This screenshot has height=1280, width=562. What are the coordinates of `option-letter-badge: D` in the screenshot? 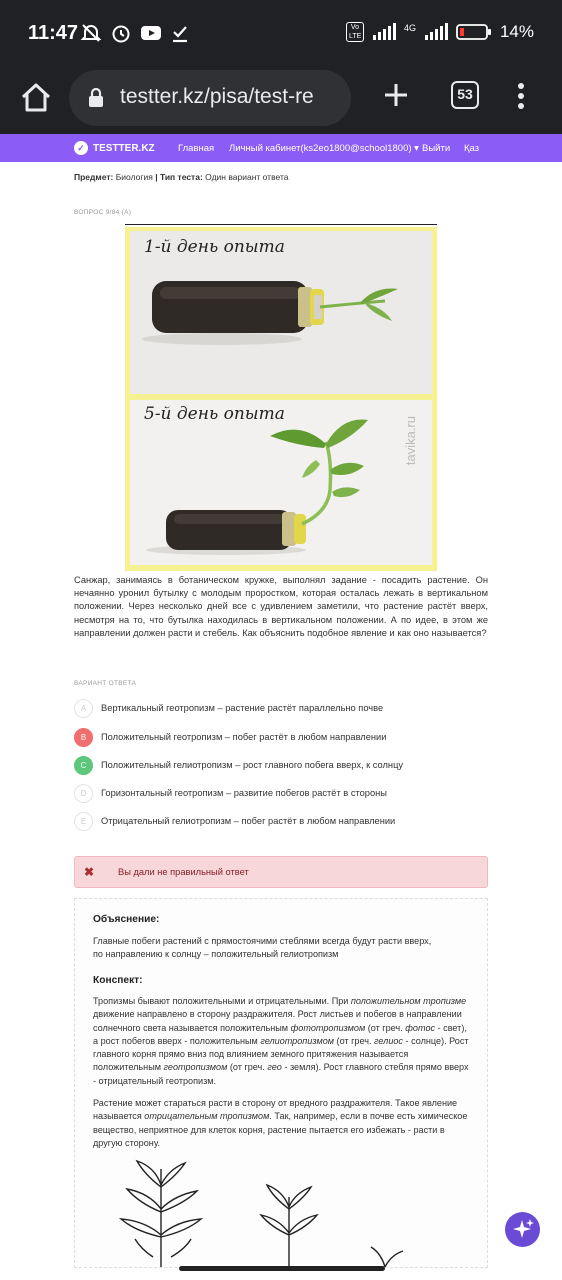 It's located at (83, 793).